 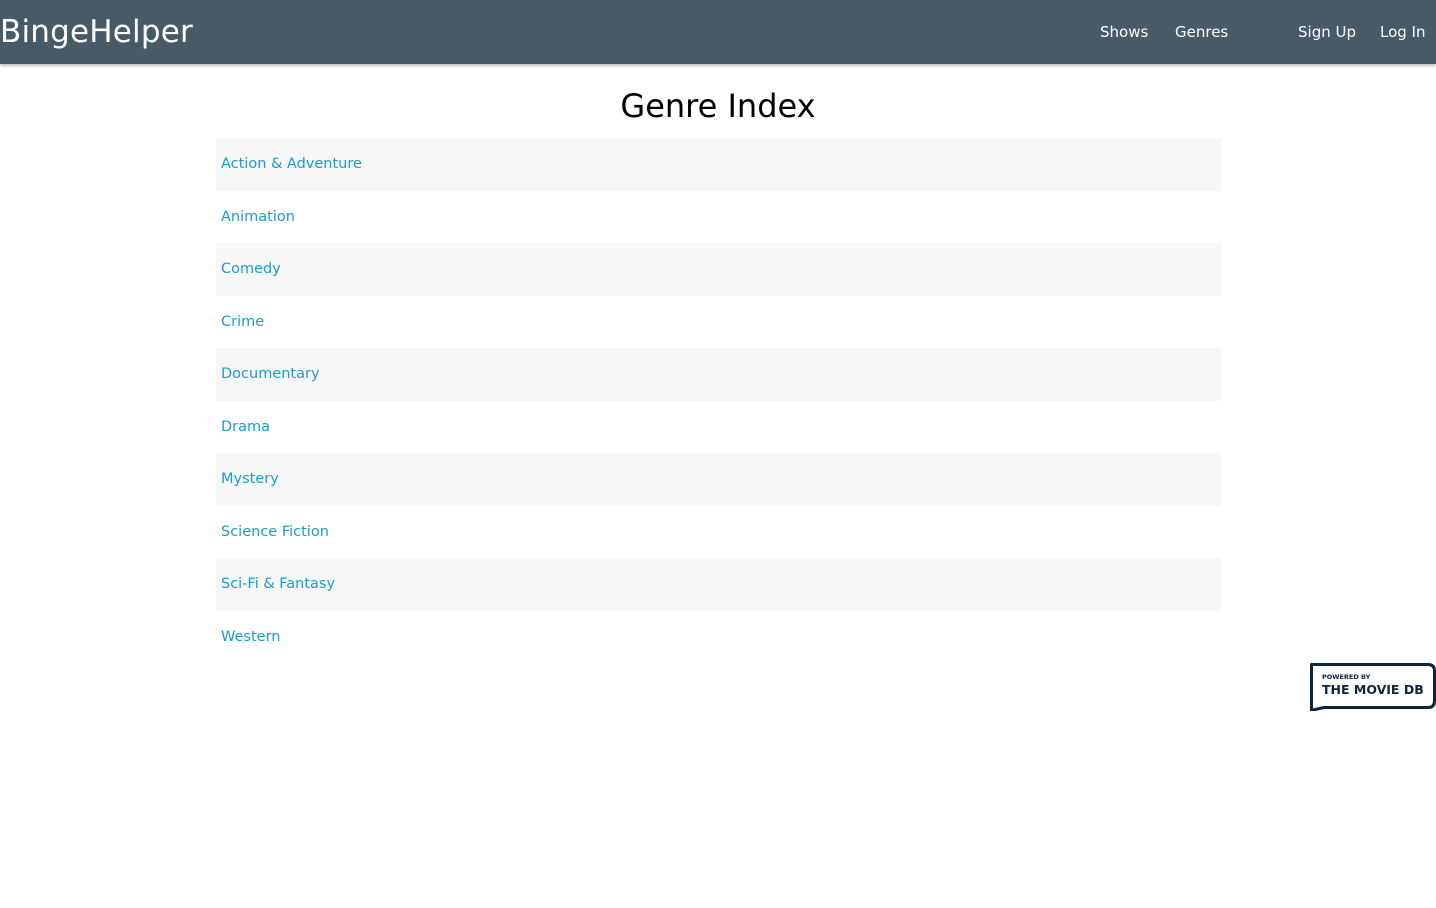 What do you see at coordinates (250, 637) in the screenshot?
I see `genre-link-western: Western` at bounding box center [250, 637].